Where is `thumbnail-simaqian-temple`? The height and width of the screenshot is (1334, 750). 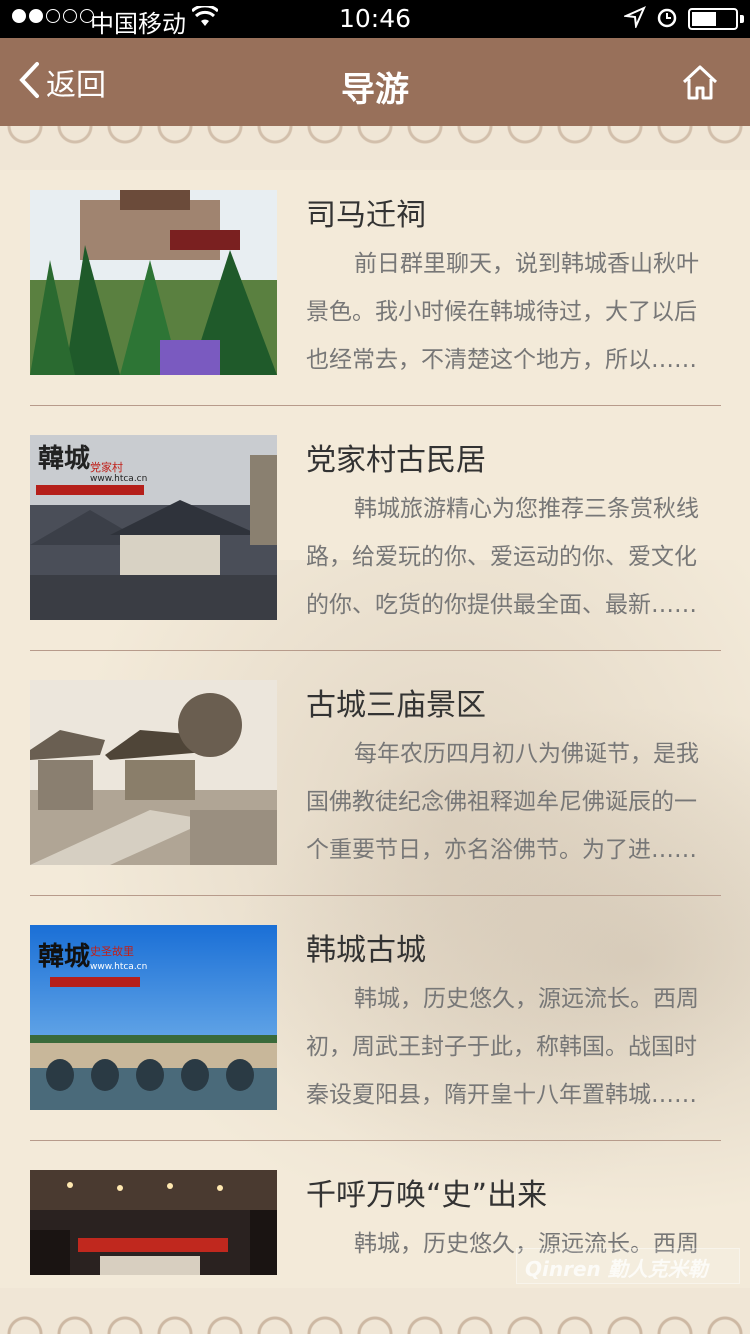 thumbnail-simaqian-temple is located at coordinates (153, 282).